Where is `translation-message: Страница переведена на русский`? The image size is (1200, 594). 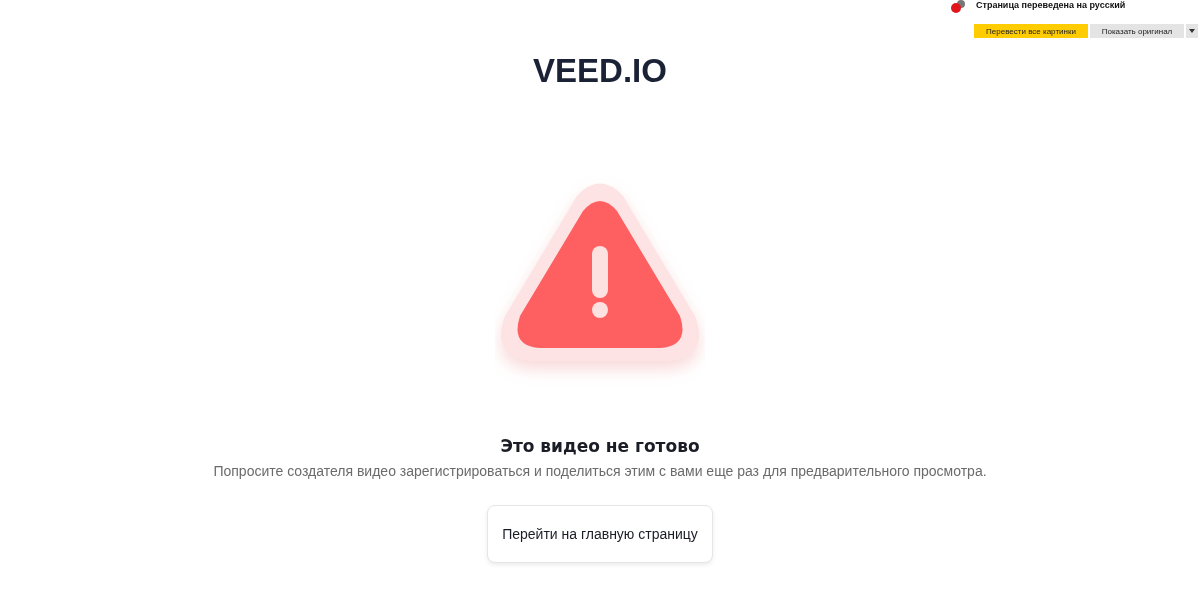 translation-message: Страница переведена на русский is located at coordinates (1051, 5).